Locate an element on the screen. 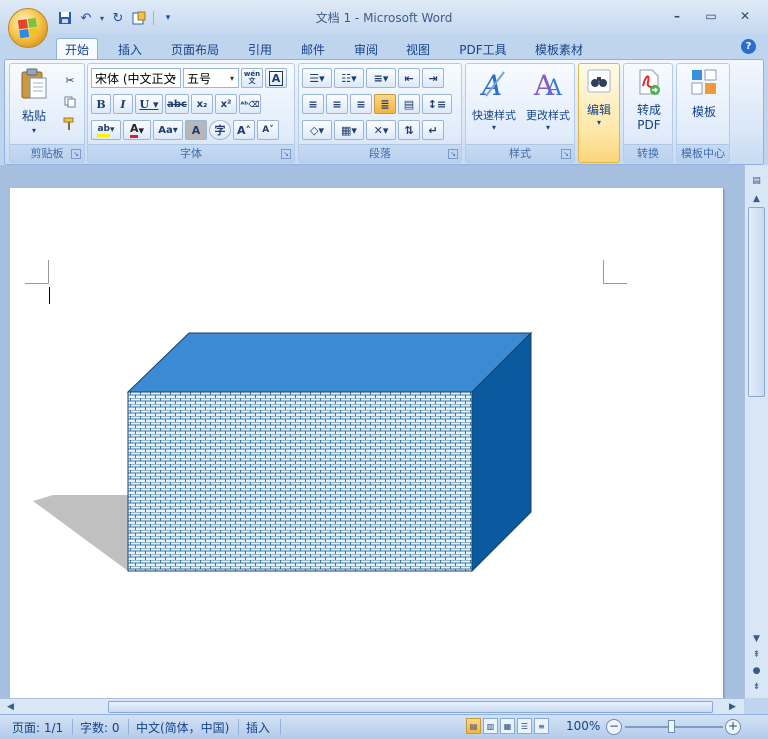 This screenshot has width=768, height=739. tab-home: 开始 is located at coordinates (77, 49).